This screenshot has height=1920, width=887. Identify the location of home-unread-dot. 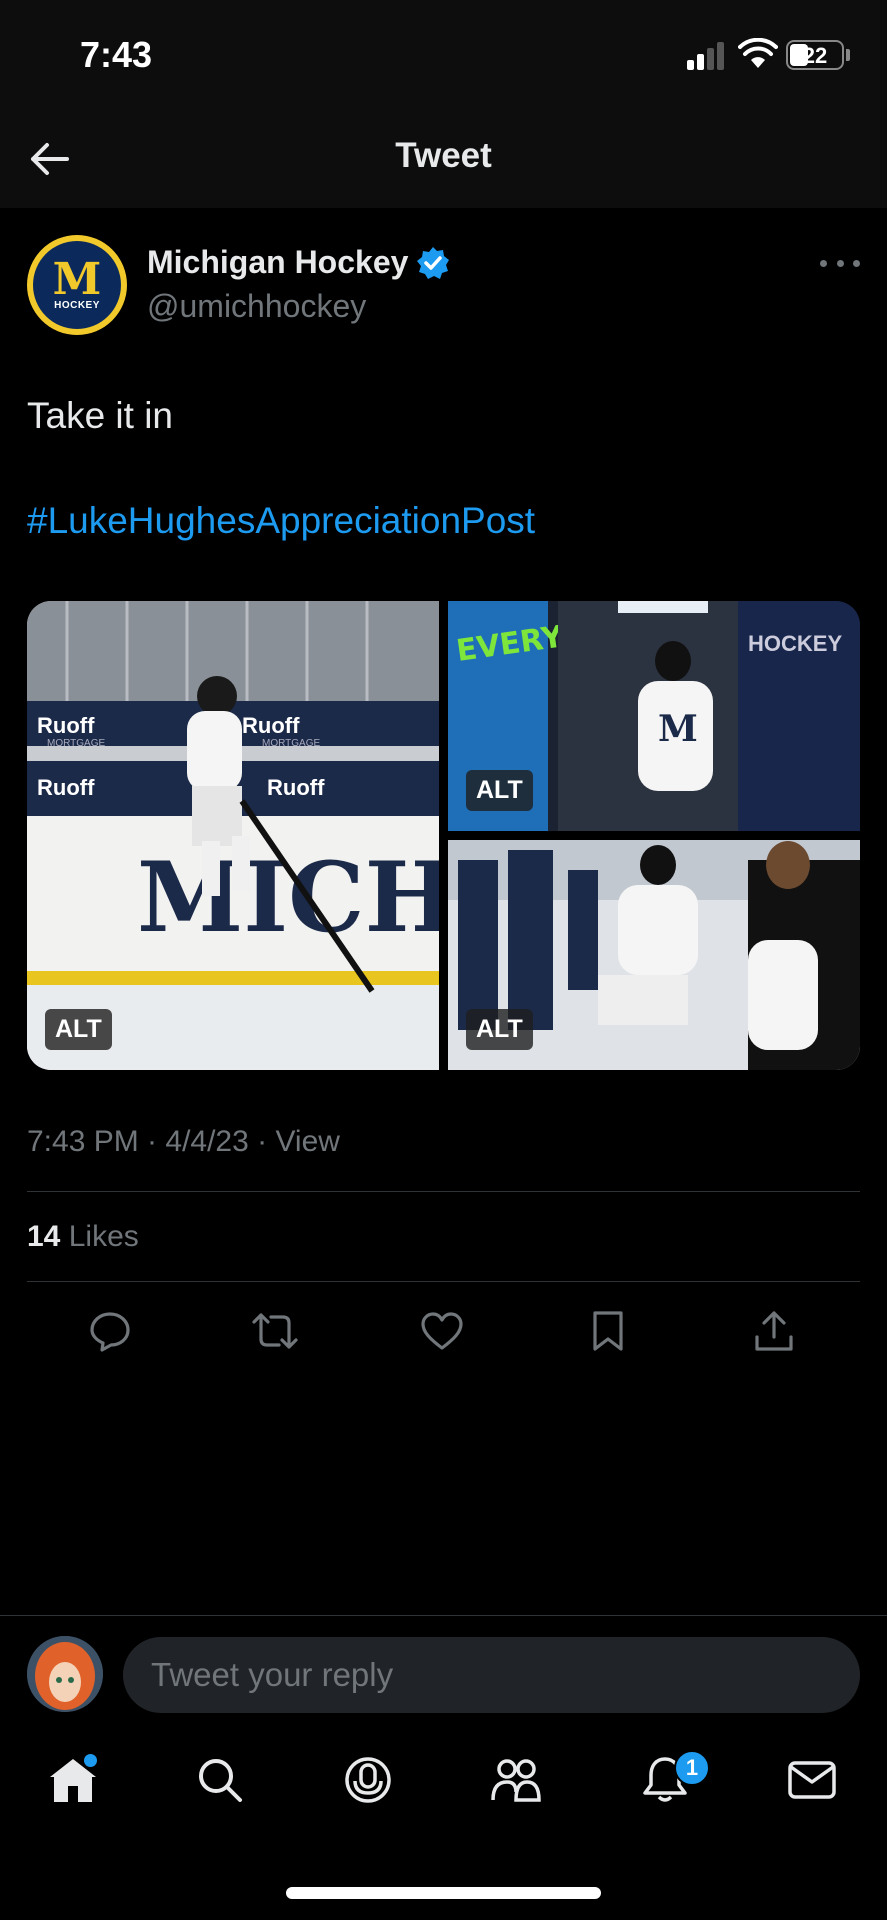
(90, 1760).